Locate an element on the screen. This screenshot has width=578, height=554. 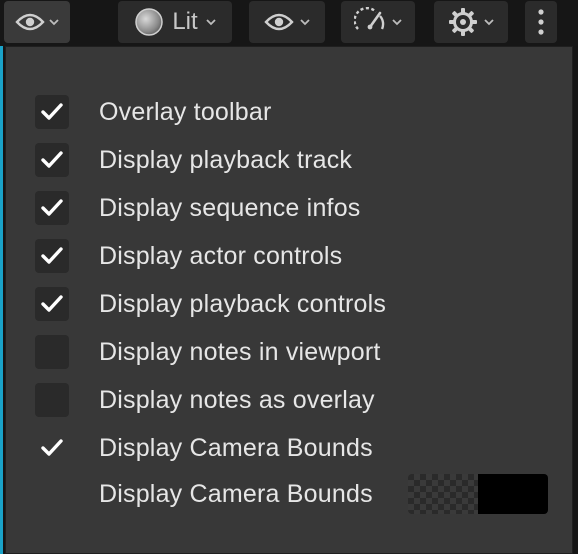
more-options-button is located at coordinates (541, 22).